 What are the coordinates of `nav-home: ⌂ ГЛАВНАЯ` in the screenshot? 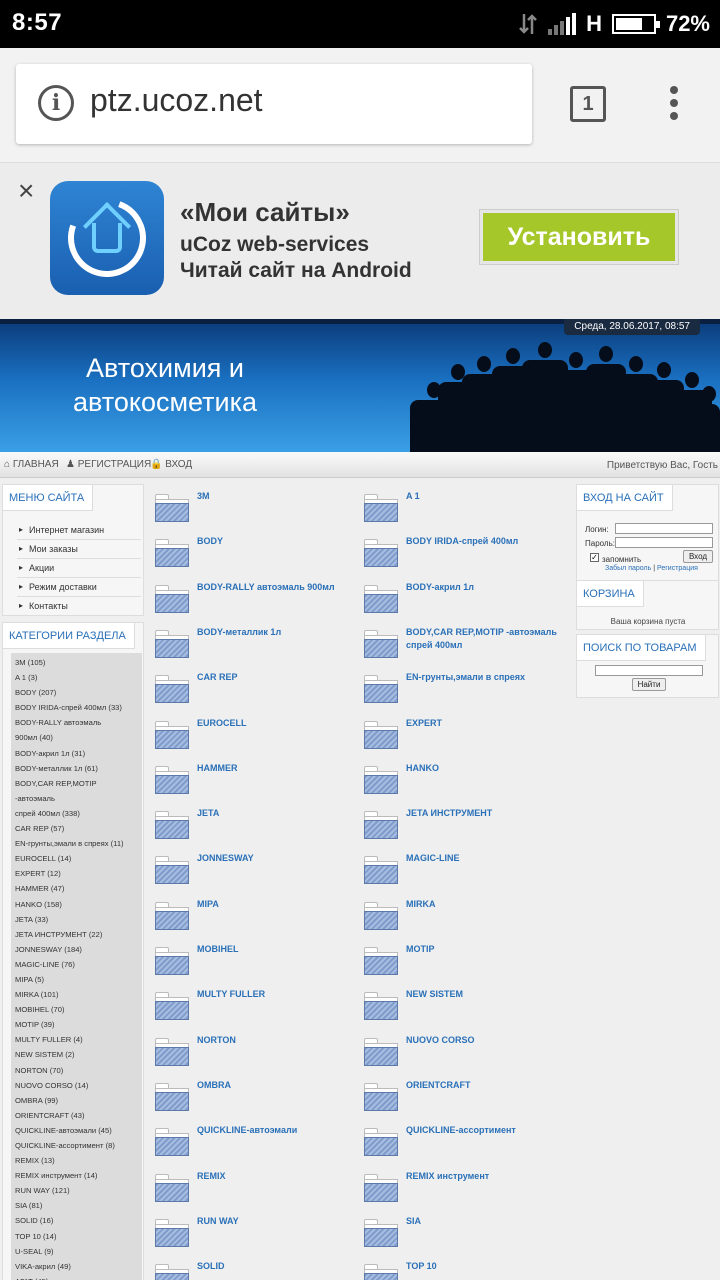 It's located at (31, 464).